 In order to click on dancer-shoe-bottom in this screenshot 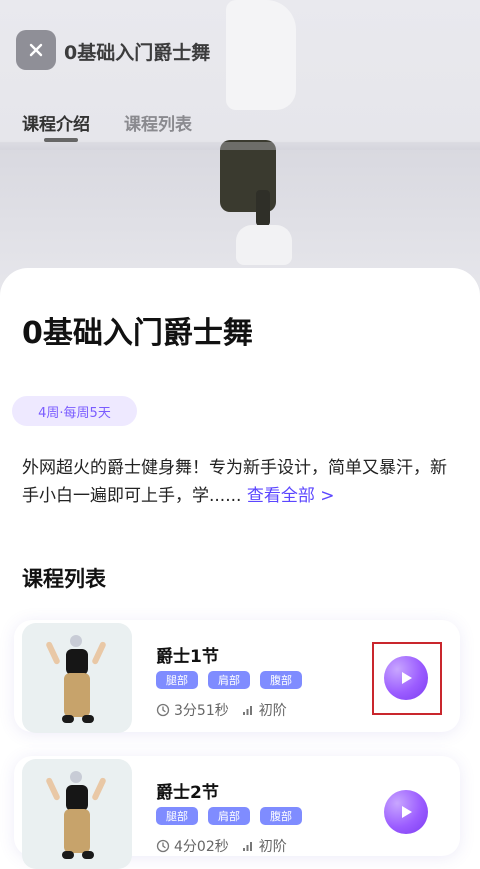, I will do `click(264, 245)`.